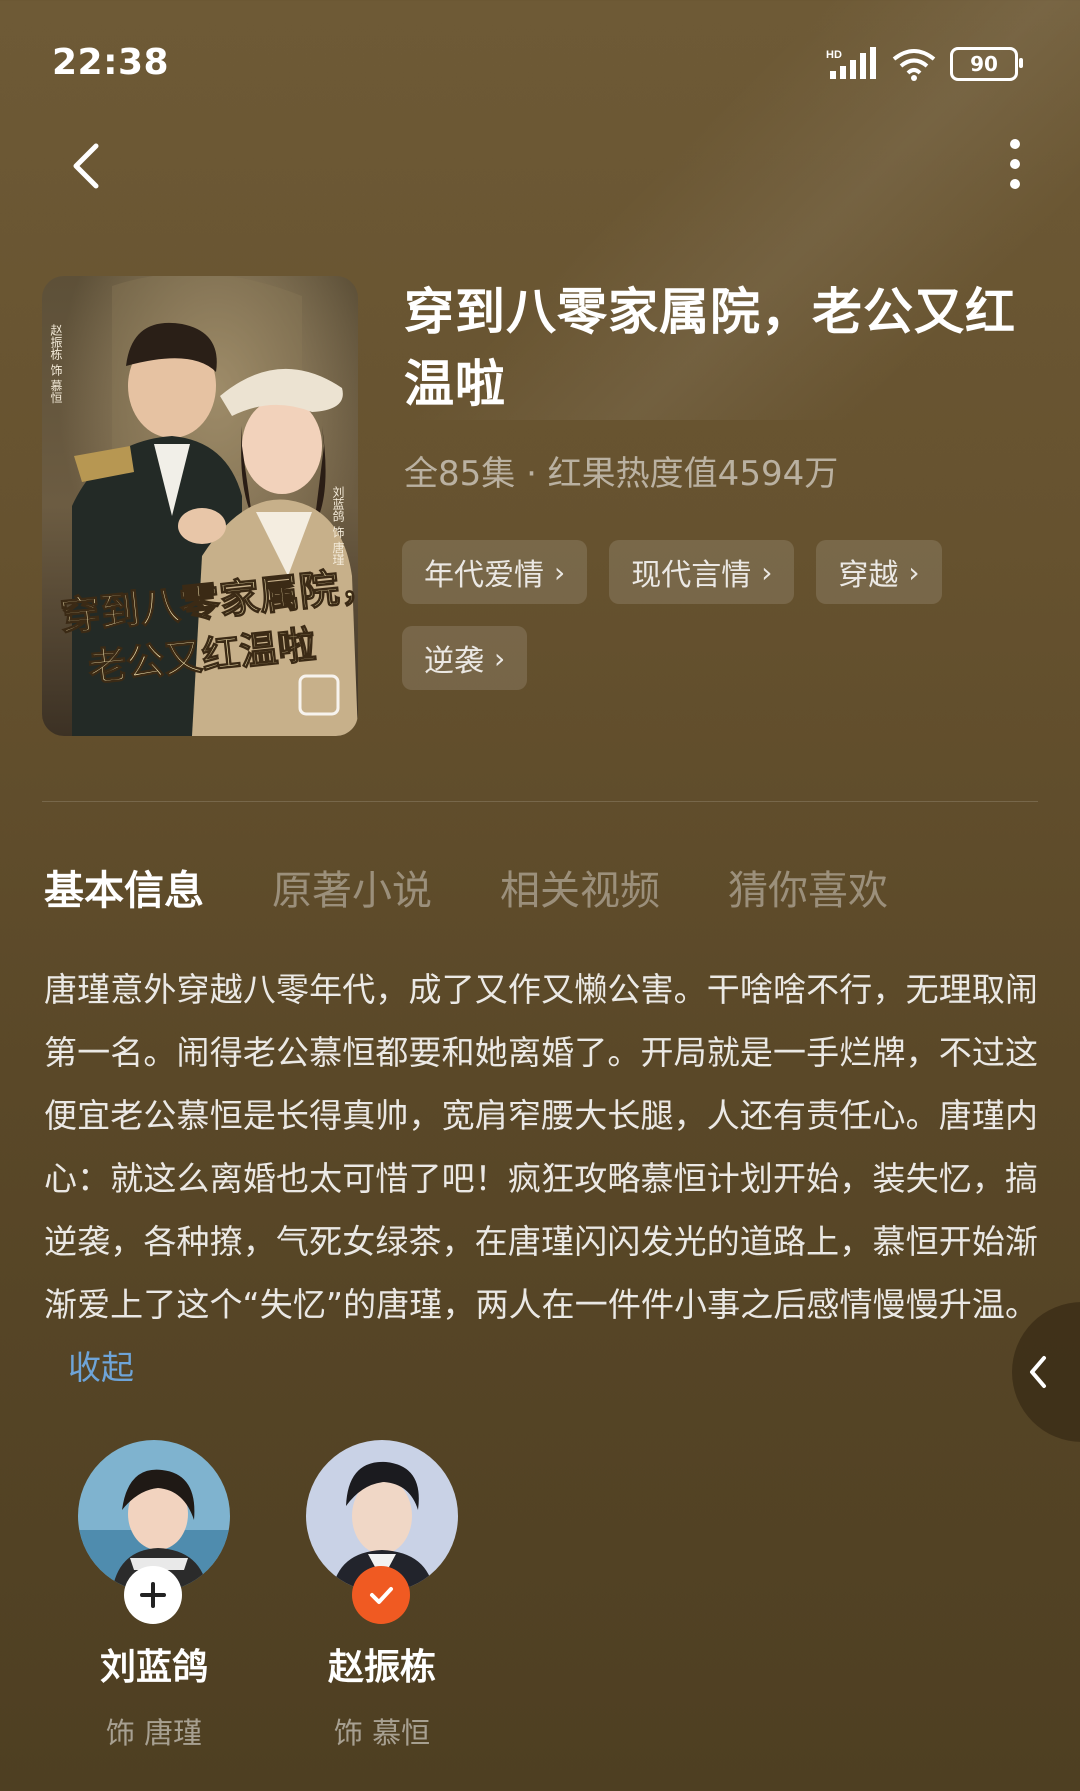 This screenshot has height=1791, width=1080. Describe the element at coordinates (621, 474) in the screenshot. I see `drama-meta: 全85集 · 红果热度值4594万` at that location.